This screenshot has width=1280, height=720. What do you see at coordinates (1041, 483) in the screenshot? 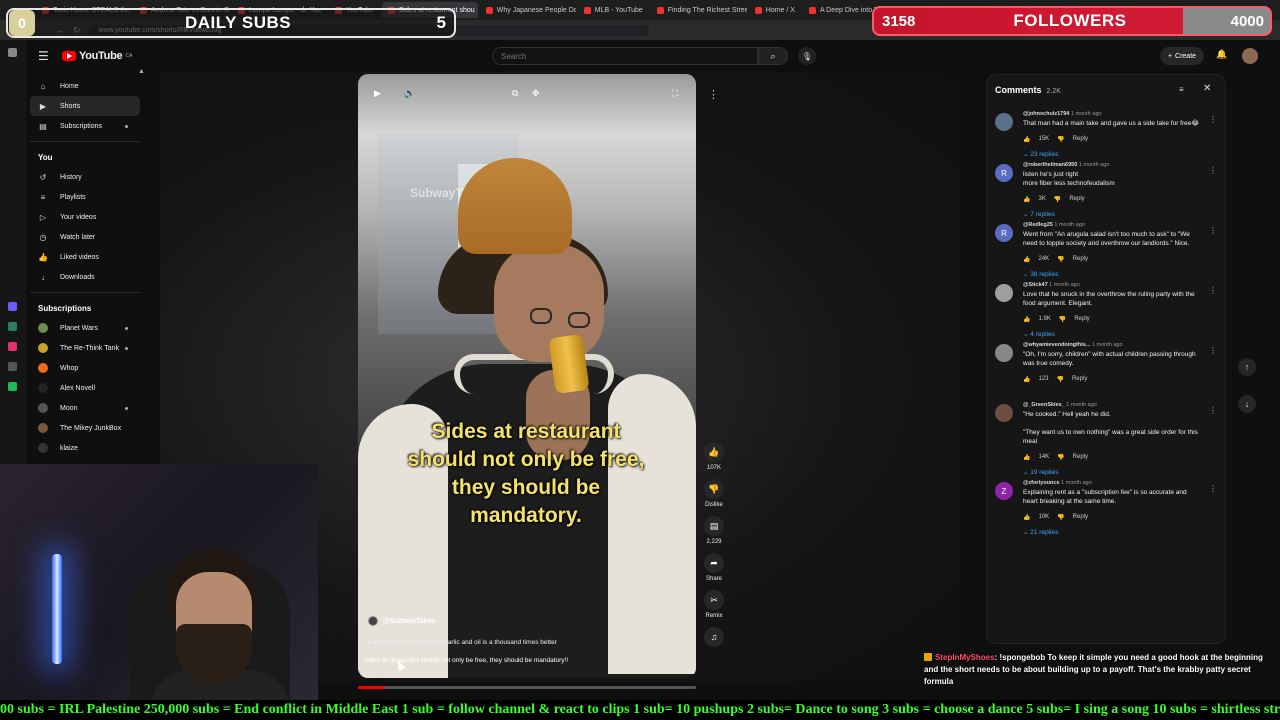
I see `comment-author: @zfortyounce` at bounding box center [1041, 483].